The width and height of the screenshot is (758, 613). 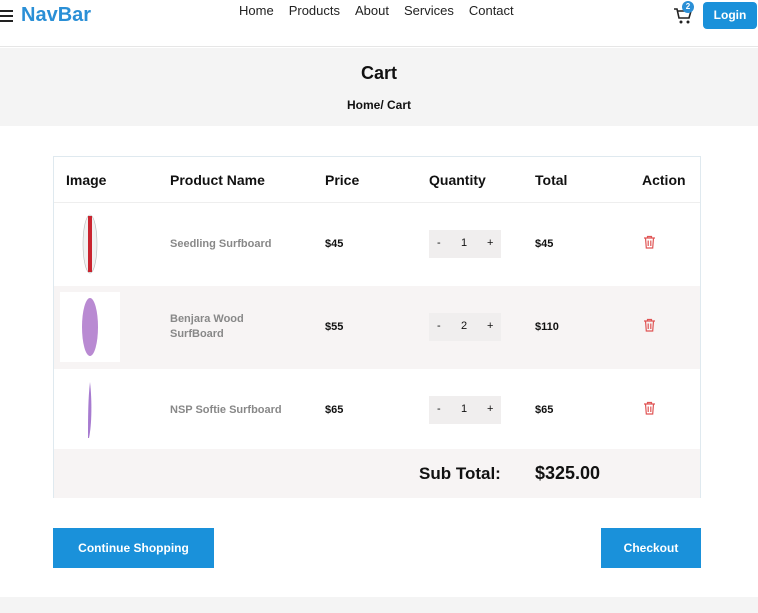 I want to click on nav-links: Home Products About Services Contact, so click(x=376, y=10).